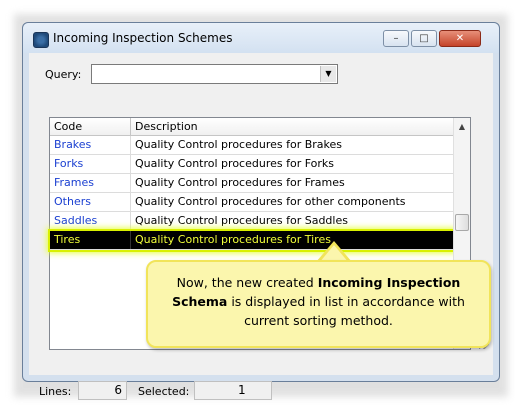  I want to click on maximize-button: □, so click(424, 38).